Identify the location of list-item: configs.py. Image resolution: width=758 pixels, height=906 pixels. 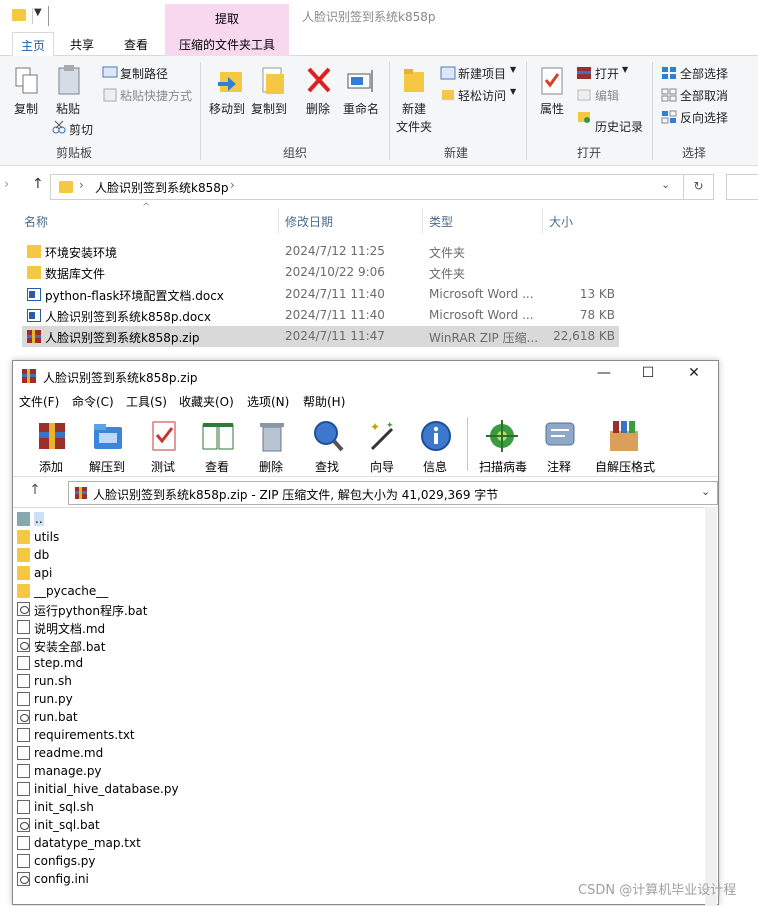
(355, 861).